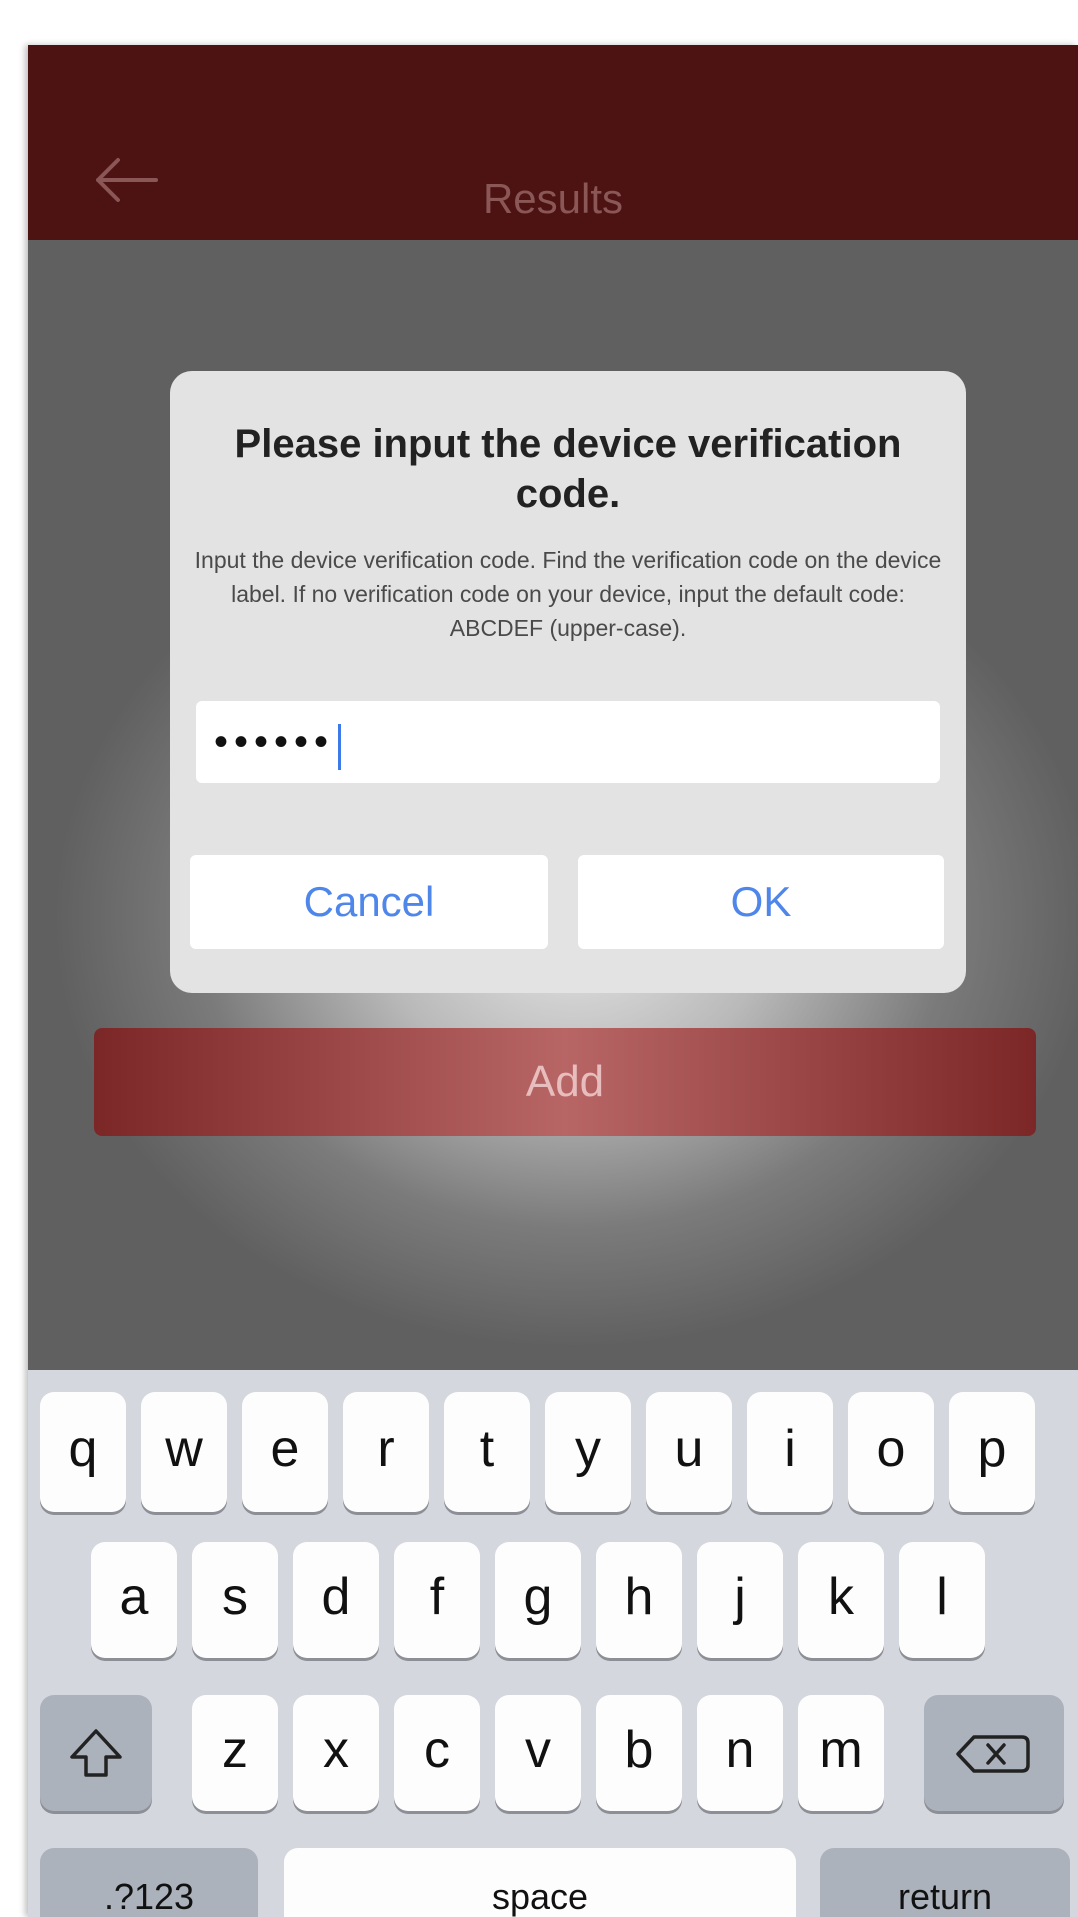 This screenshot has width=1078, height=1917. I want to click on delete-key, so click(994, 1753).